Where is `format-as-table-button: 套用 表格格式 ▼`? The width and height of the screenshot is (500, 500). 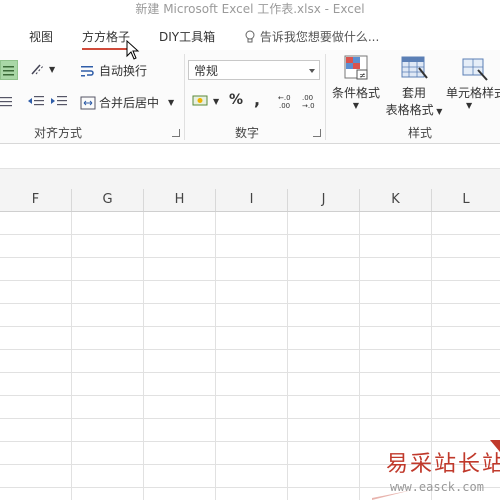
format-as-table-button: 套用 表格格式 ▼ is located at coordinates (414, 86).